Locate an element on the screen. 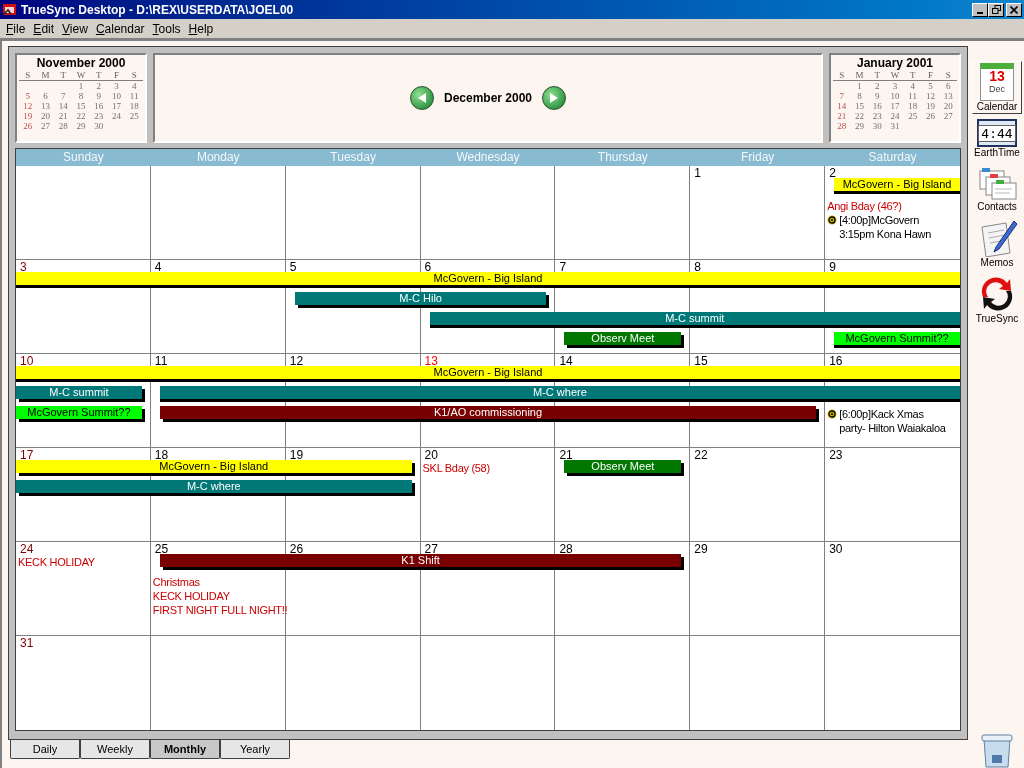 The image size is (1024, 768). view-tab: Yearly is located at coordinates (255, 749).